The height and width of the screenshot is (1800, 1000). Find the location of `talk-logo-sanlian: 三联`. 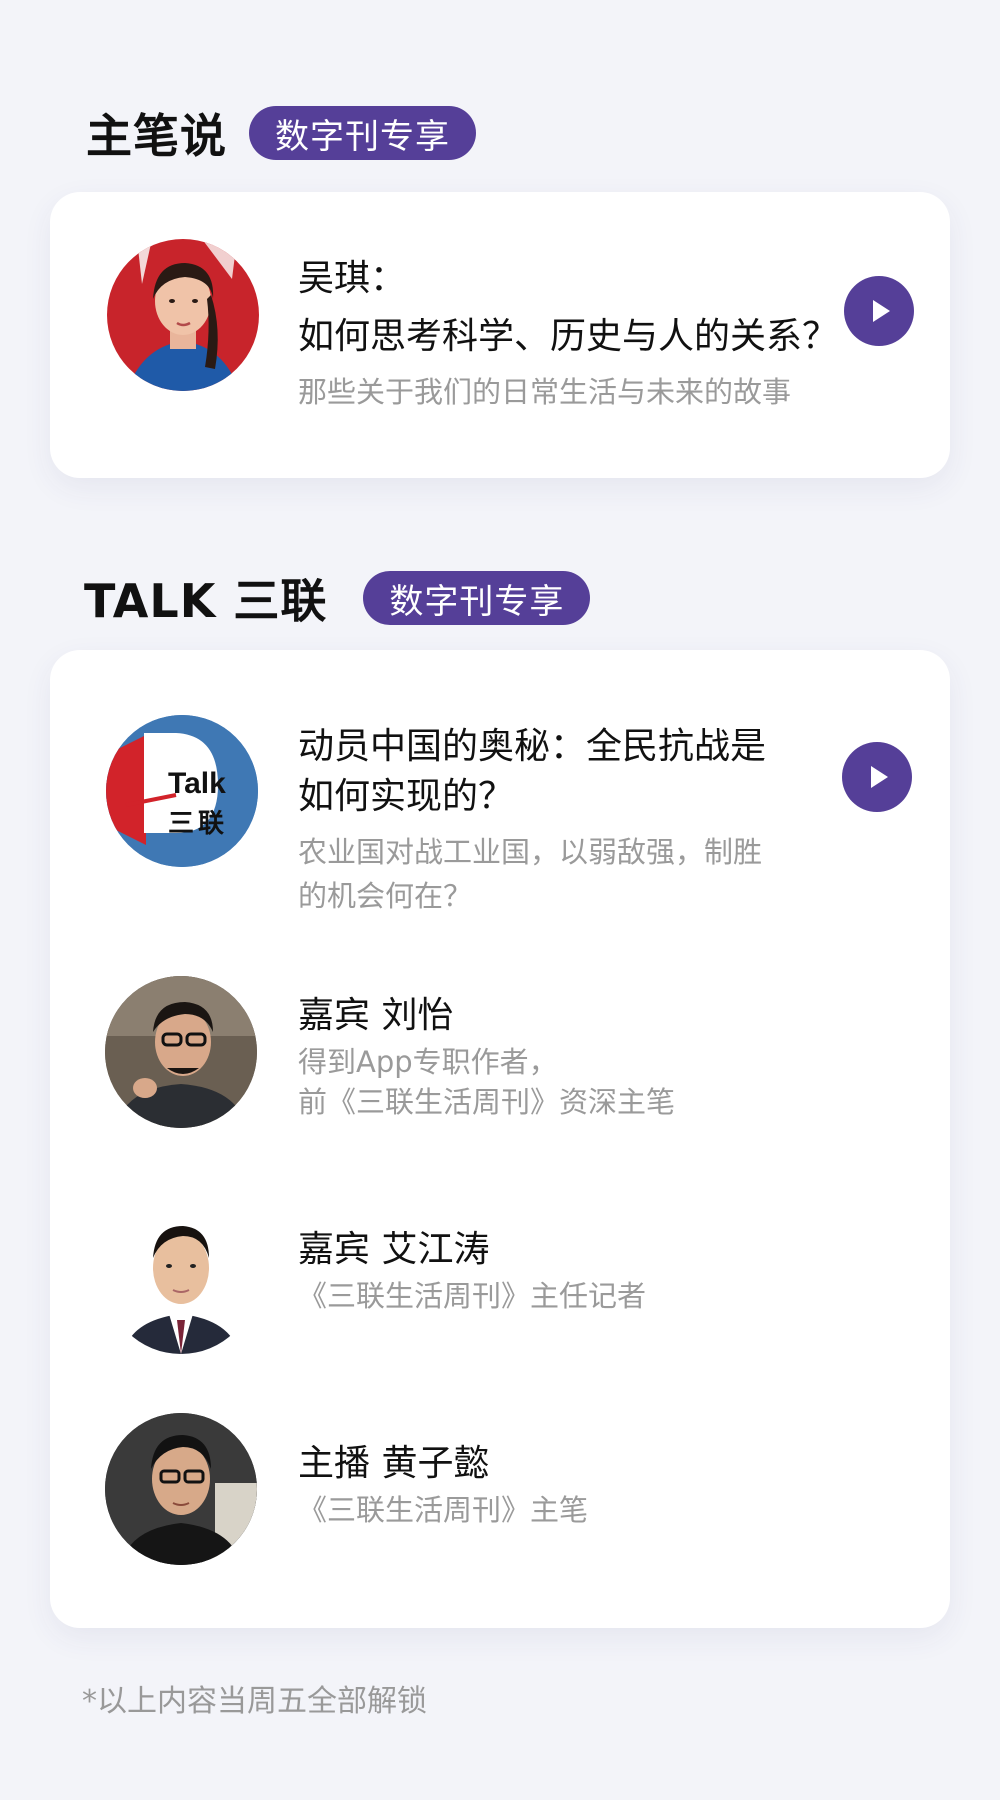

talk-logo-sanlian: 三联 is located at coordinates (198, 824).